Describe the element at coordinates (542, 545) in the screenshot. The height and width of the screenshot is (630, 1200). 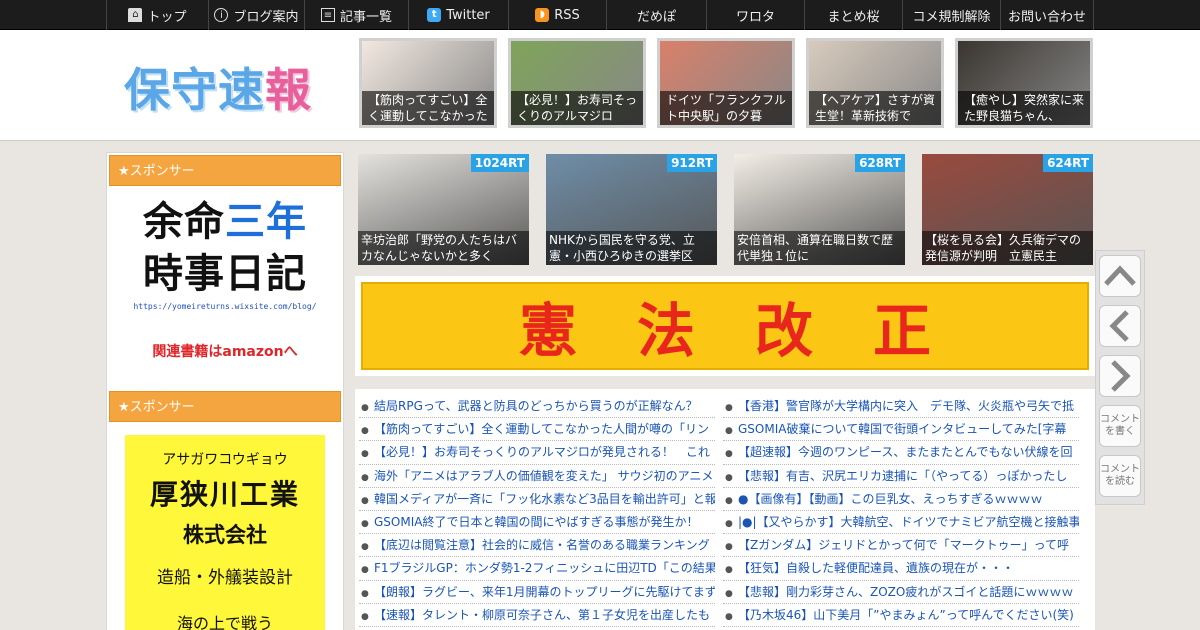
I see `article-title: 【底辺は閲覧注意】社会的に威信・名誉のある職業ランキング` at that location.